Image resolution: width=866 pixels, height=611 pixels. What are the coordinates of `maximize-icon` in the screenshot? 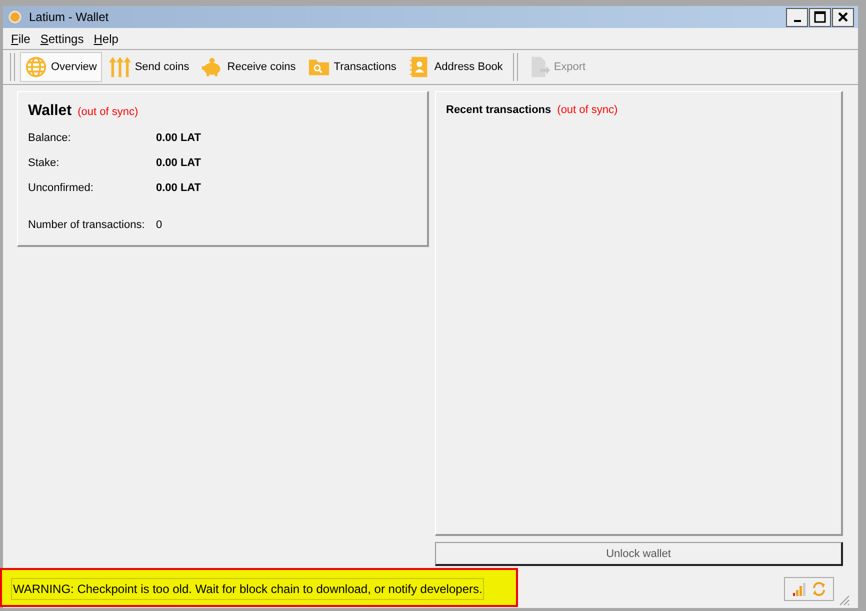 It's located at (820, 17).